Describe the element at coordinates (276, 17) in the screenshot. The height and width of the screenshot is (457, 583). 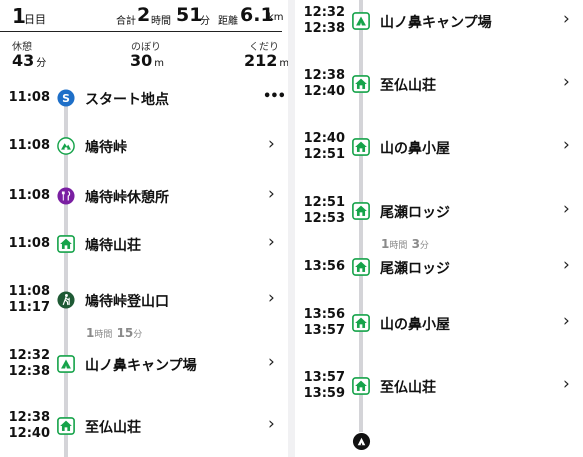
I see `distance-unit: km` at that location.